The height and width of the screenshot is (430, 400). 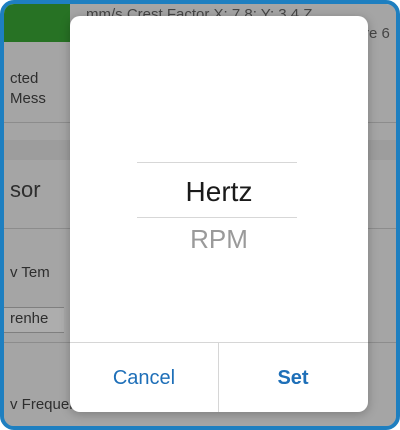 I want to click on dialog-button-bar: Cancel Set, so click(x=219, y=377).